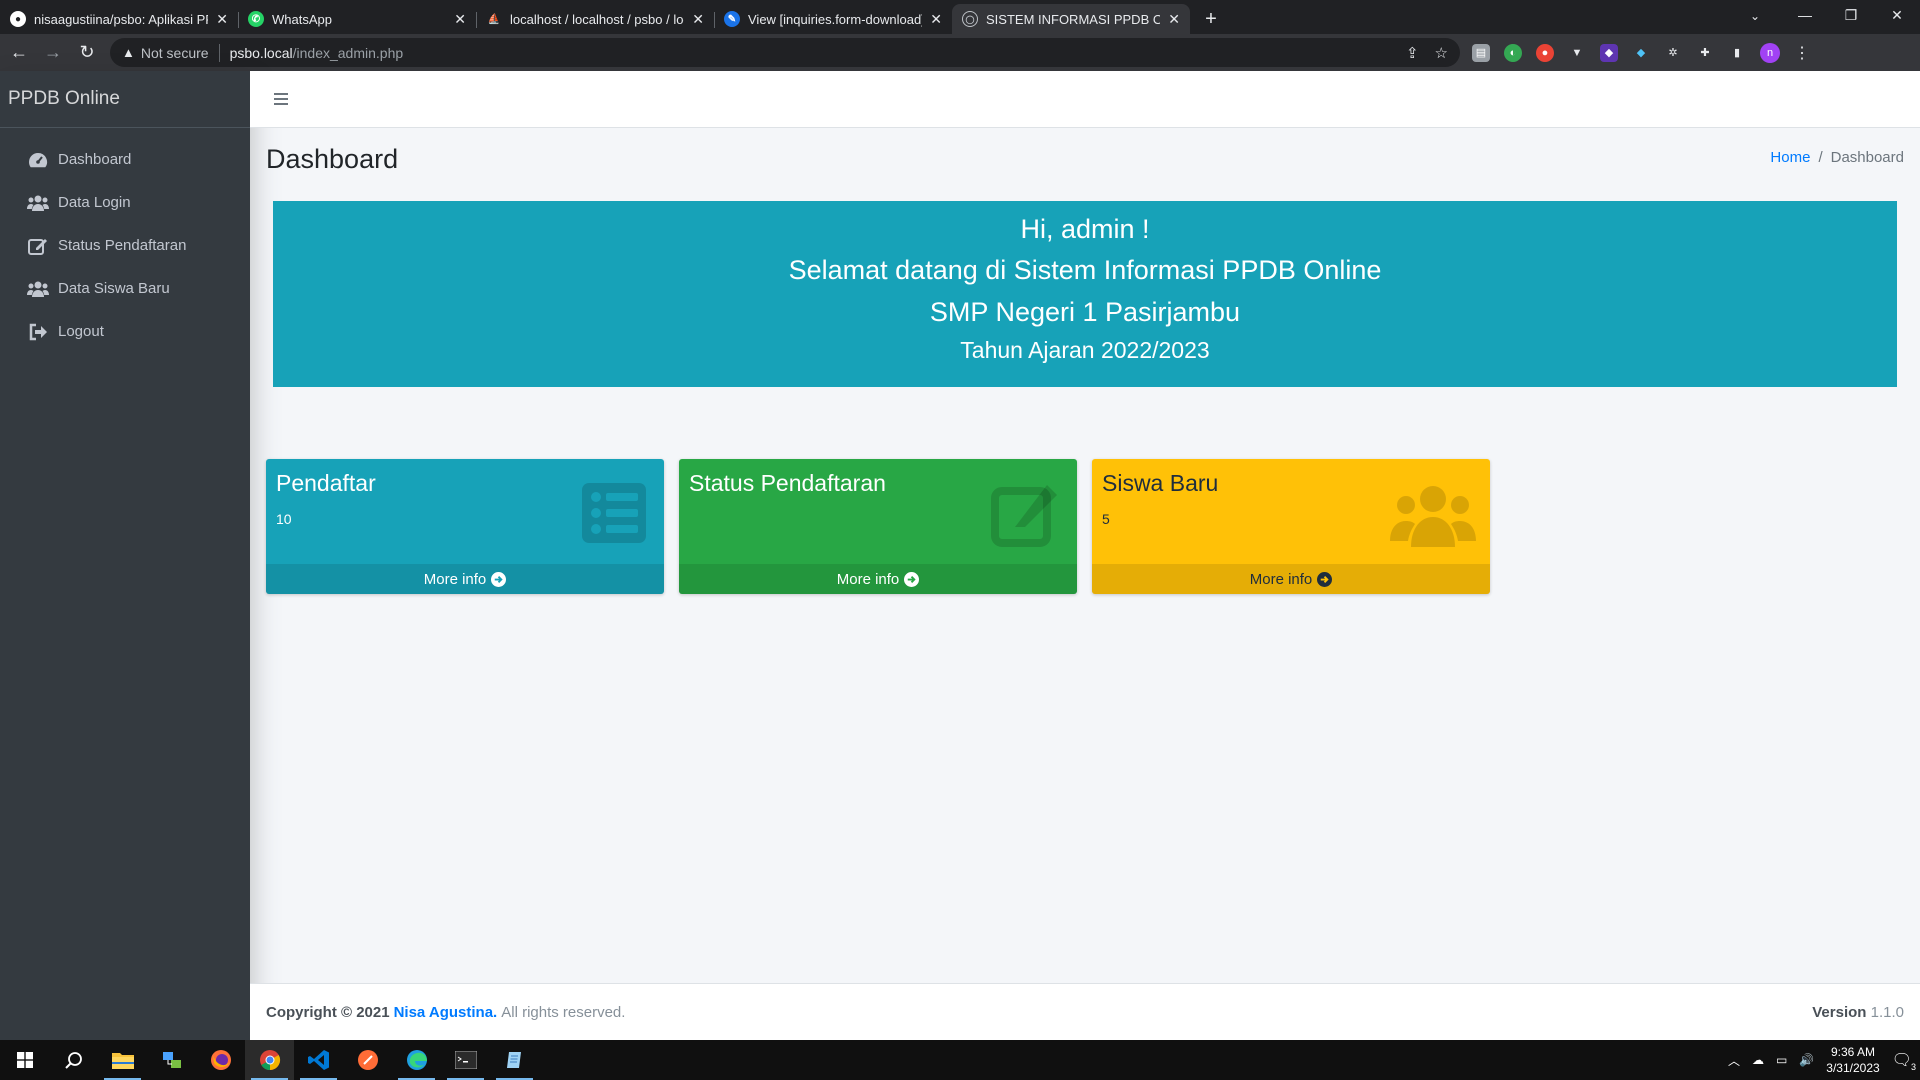  What do you see at coordinates (416, 1060) in the screenshot?
I see `edge-icon` at bounding box center [416, 1060].